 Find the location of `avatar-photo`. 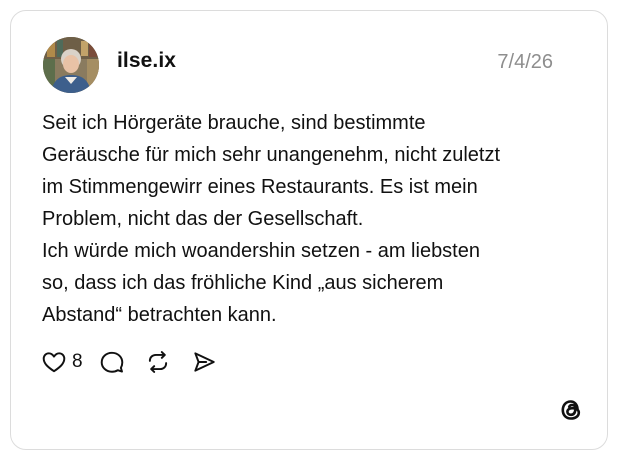

avatar-photo is located at coordinates (71, 65).